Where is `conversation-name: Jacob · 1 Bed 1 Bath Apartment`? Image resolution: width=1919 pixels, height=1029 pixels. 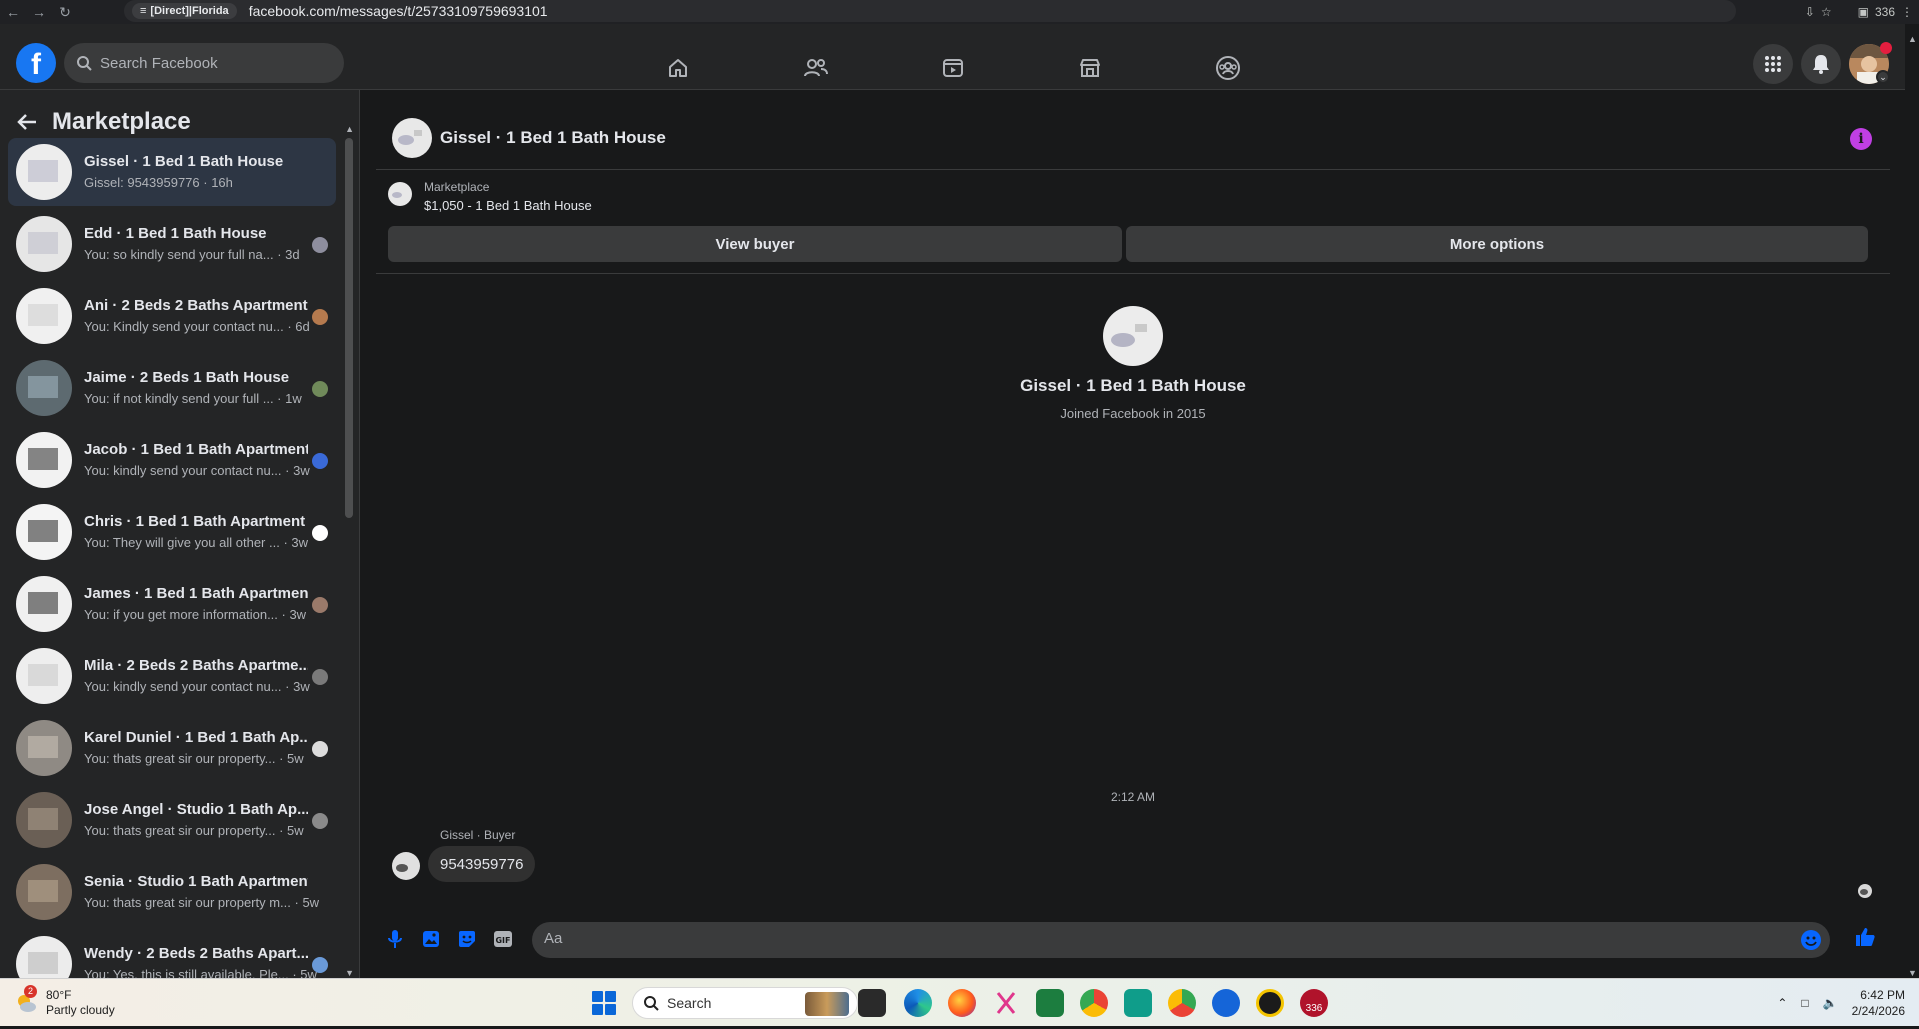 conversation-name: Jacob · 1 Bed 1 Bath Apartment is located at coordinates (196, 449).